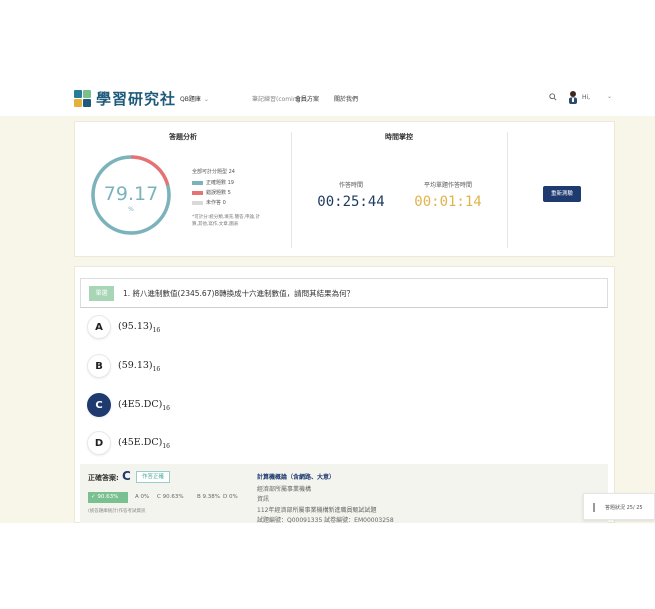 The height and width of the screenshot is (609, 655). Describe the element at coordinates (573, 97) in the screenshot. I see `avatar` at that location.